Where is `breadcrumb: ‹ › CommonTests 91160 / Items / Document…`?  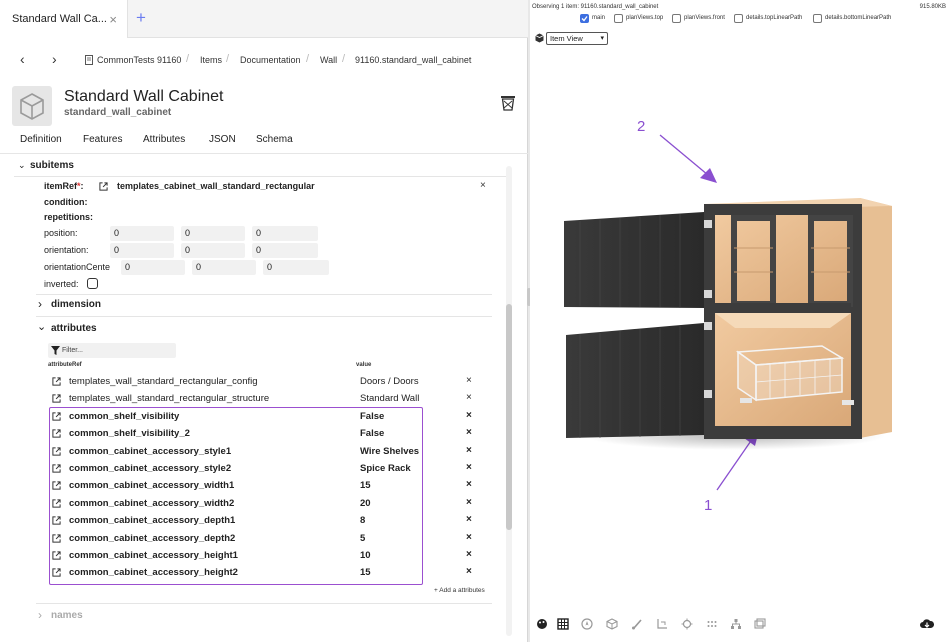
breadcrumb: ‹ › CommonTests 91160 / Items / Document… is located at coordinates (264, 60).